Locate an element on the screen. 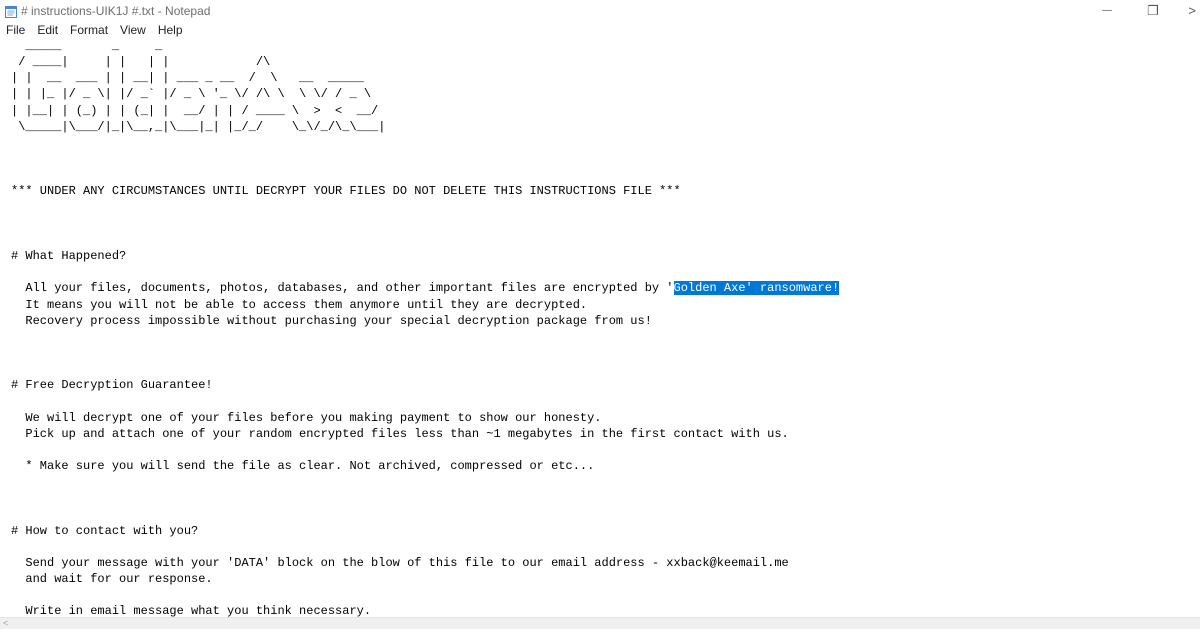 This screenshot has width=1200, height=629. ascii-banner-line: / ____| | | | | /\ is located at coordinates (141, 62).